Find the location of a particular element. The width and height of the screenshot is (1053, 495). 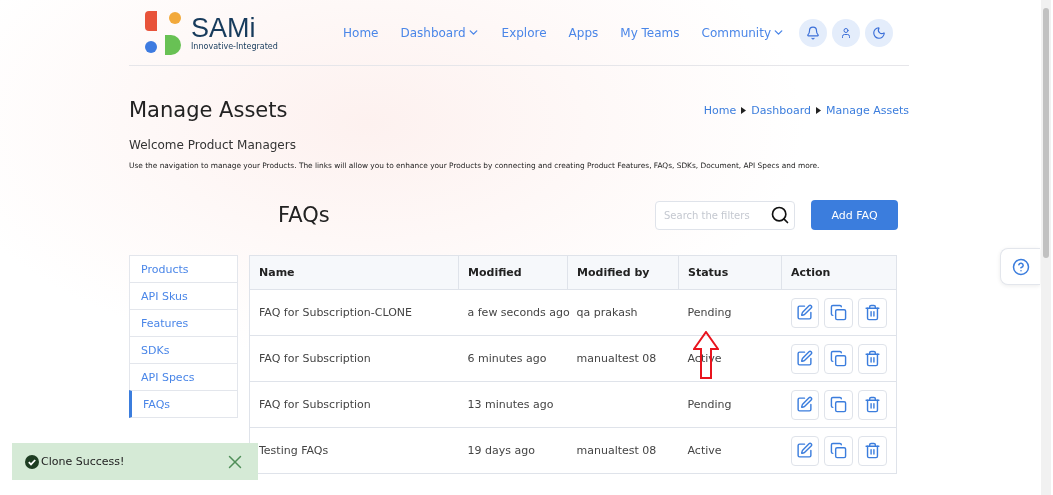

moon-icon is located at coordinates (879, 32).